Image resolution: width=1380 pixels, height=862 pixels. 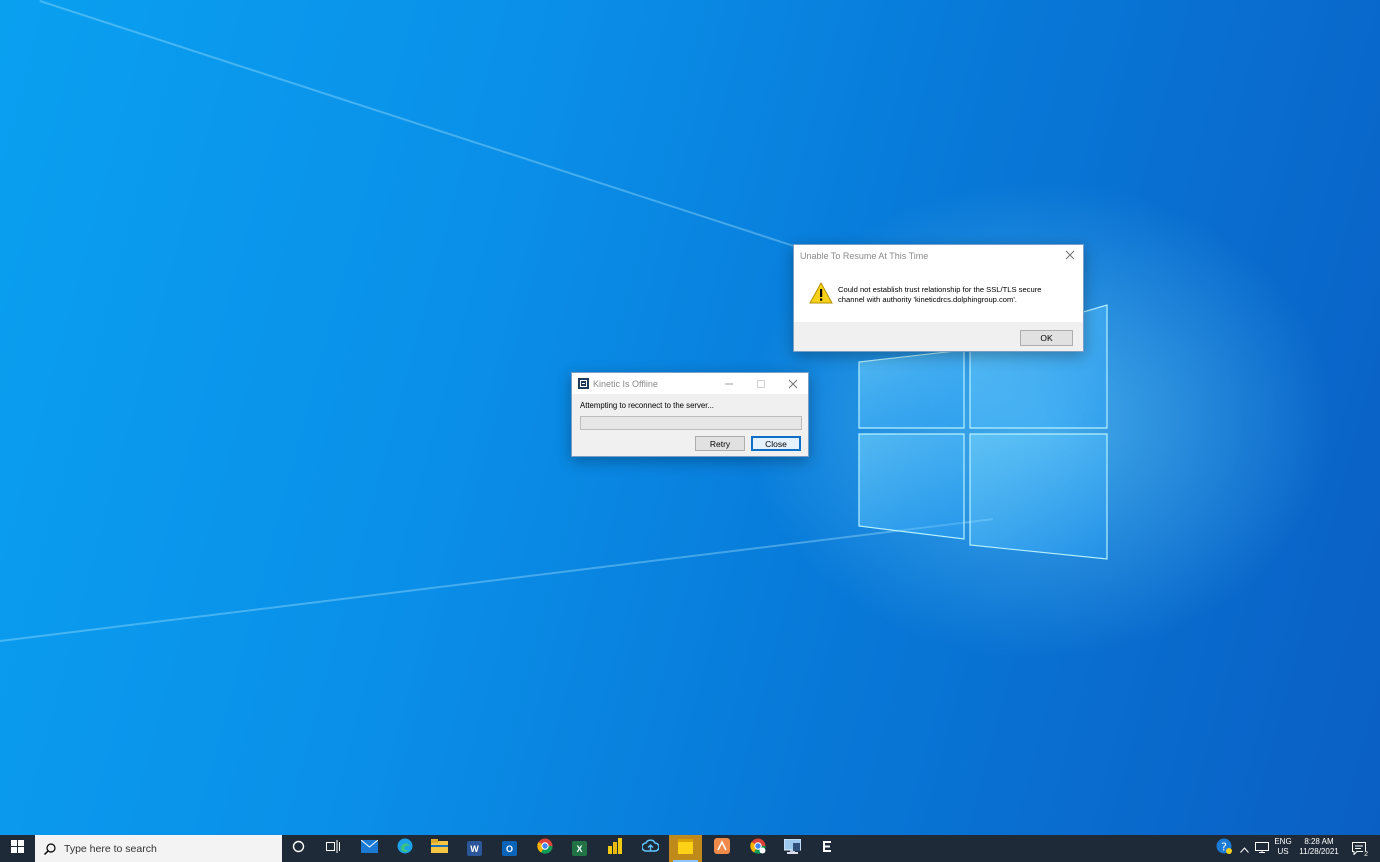 I want to click on taskbar-app-power-bi, so click(x=614, y=848).